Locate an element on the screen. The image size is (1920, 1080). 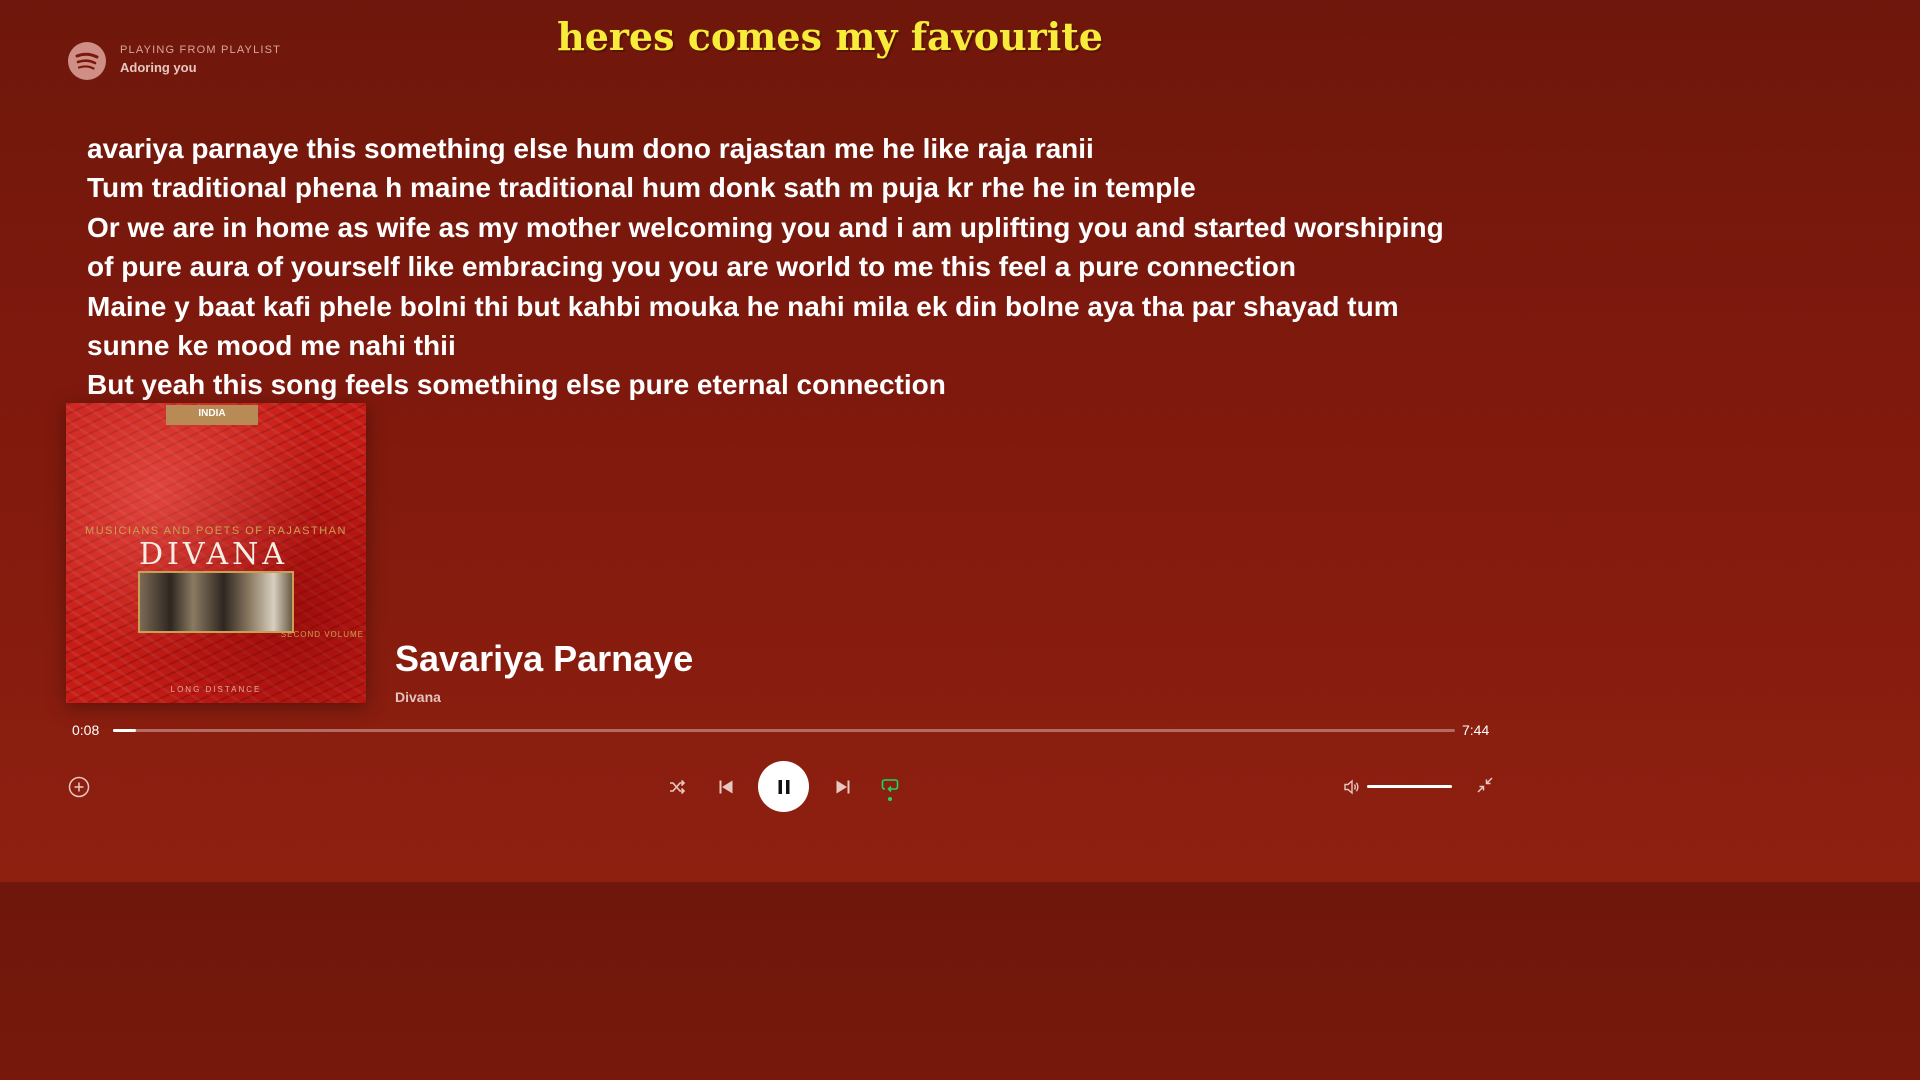
previous-button is located at coordinates (726, 787).